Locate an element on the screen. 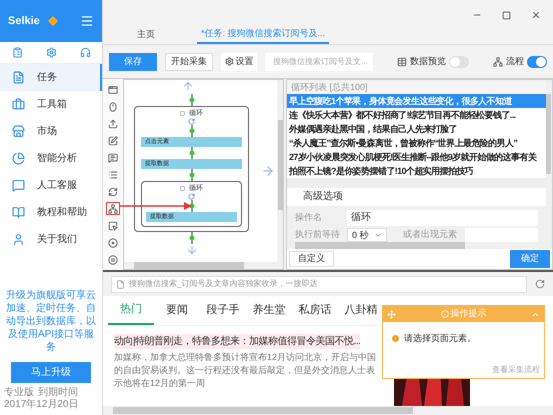 This screenshot has width=553, height=415. edit-icon is located at coordinates (113, 140).